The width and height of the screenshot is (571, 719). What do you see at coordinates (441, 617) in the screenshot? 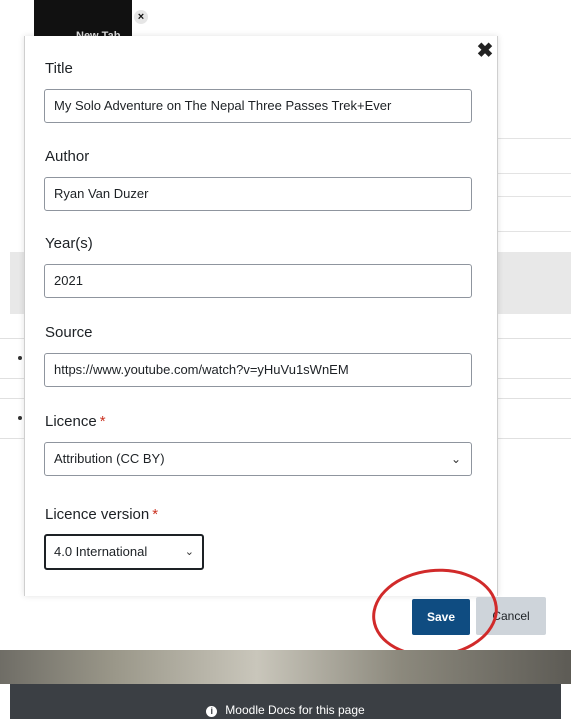
I see `save-button: Save` at bounding box center [441, 617].